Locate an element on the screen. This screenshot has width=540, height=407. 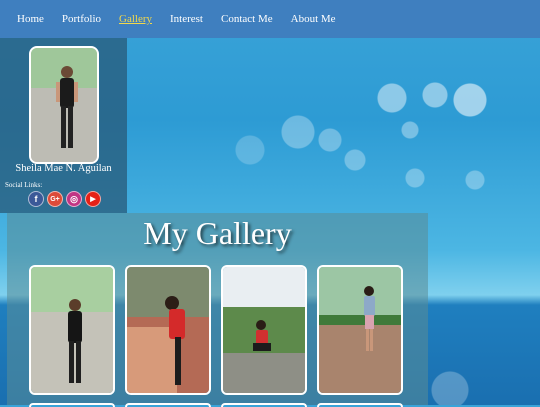
youtube-icon: ▶ is located at coordinates (93, 199).